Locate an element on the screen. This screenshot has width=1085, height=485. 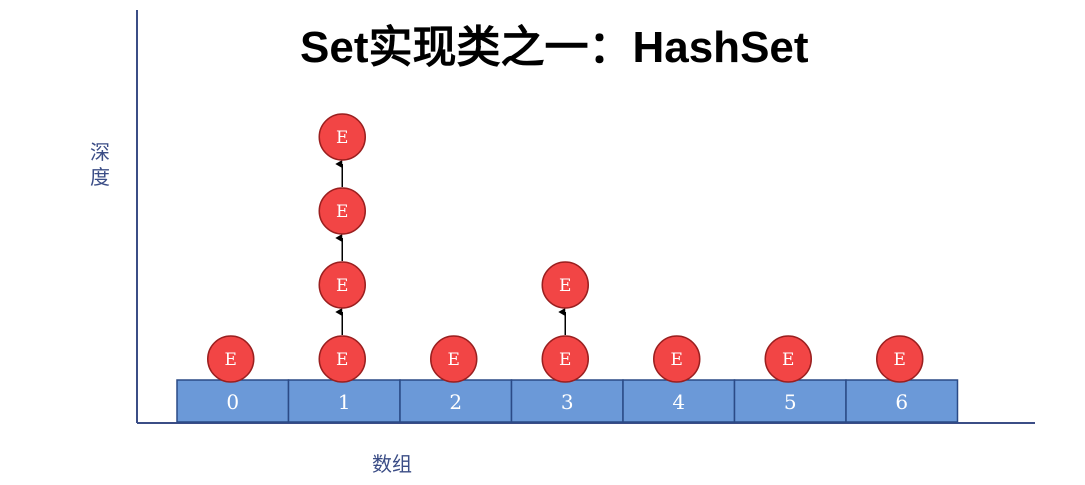
array-index-label: 3 is located at coordinates (567, 402).